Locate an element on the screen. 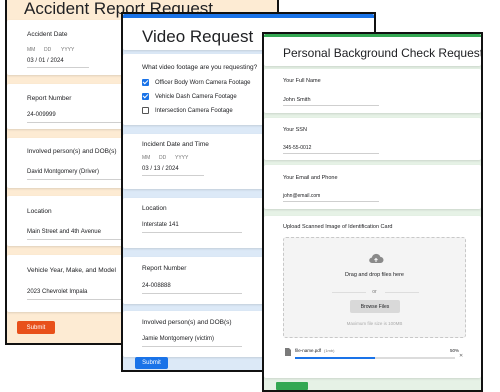 The width and height of the screenshot is (500, 392). question-label: Accident Date is located at coordinates (47, 34).